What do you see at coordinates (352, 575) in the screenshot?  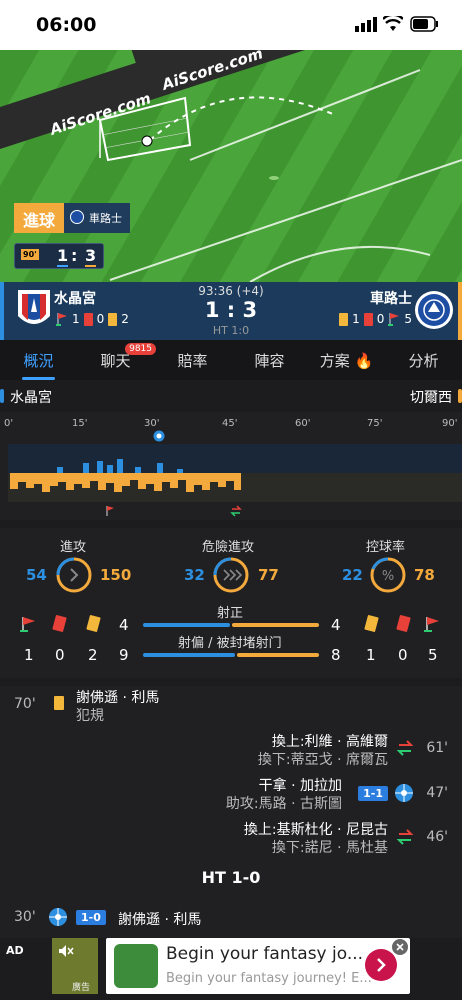 I see `possession-home: 22` at bounding box center [352, 575].